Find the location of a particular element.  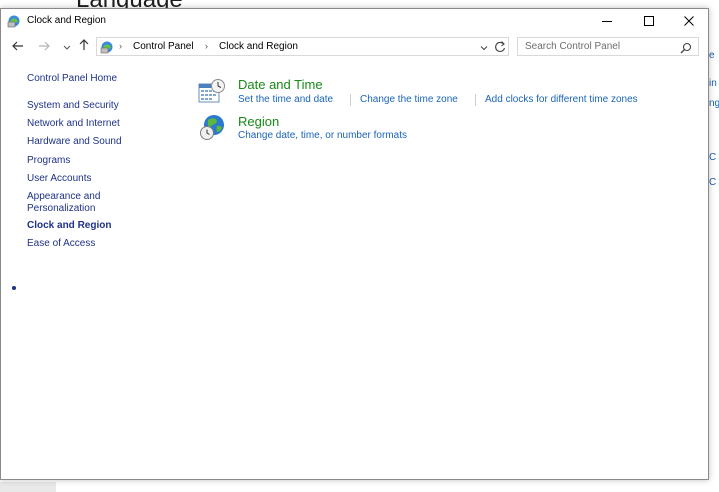

search-placeholder: Search Control Panel is located at coordinates (573, 46).